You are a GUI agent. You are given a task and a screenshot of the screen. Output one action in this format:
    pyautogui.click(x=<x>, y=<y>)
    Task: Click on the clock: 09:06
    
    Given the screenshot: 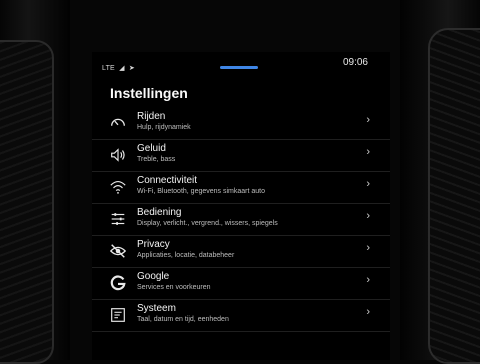 What is the action you would take?
    pyautogui.click(x=355, y=62)
    